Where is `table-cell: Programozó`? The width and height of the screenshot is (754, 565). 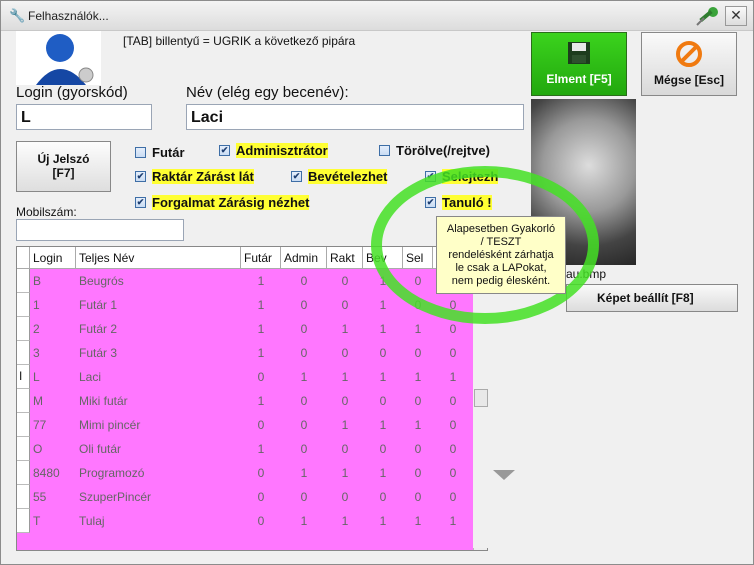
table-cell: Programozó is located at coordinates (158, 473).